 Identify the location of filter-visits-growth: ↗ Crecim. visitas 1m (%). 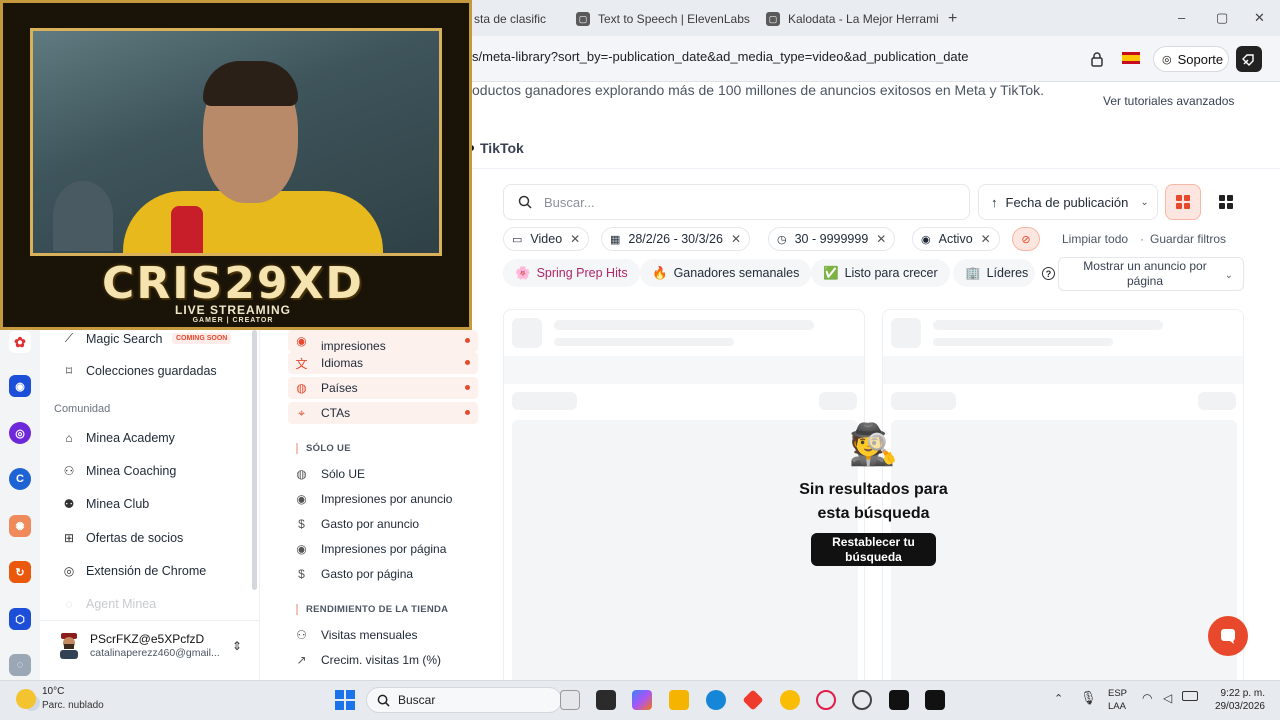
(367, 660).